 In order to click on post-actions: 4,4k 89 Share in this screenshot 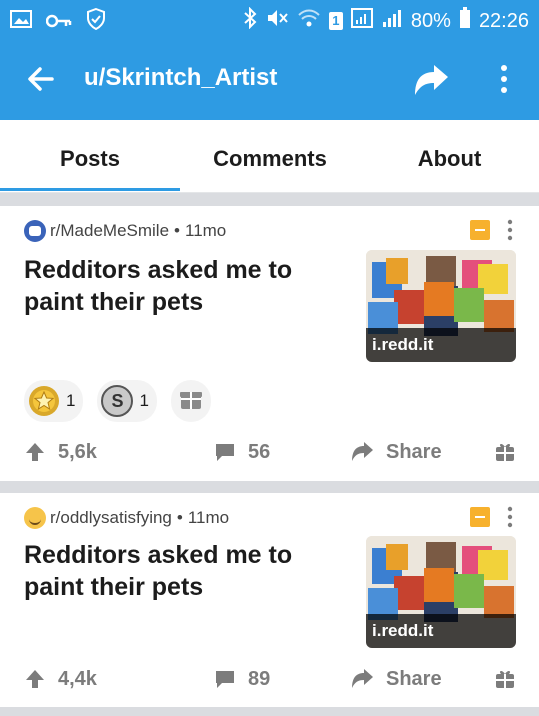, I will do `click(269, 679)`.